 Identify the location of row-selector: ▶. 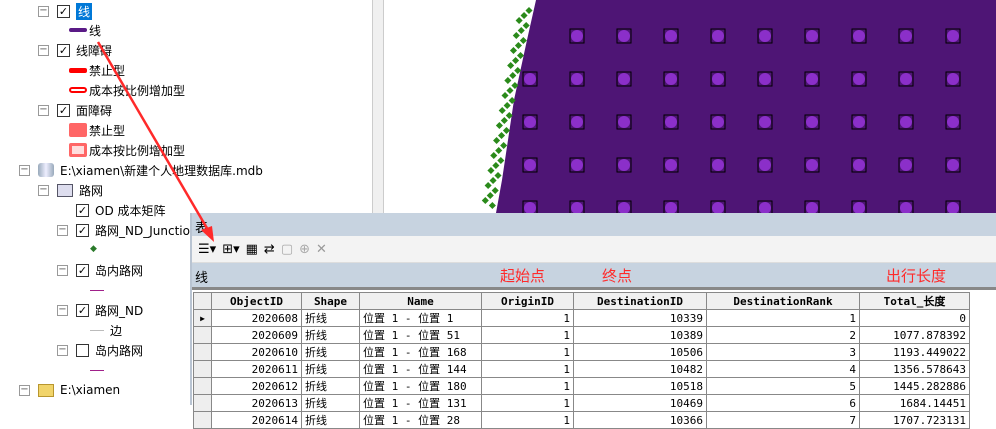
(202, 318).